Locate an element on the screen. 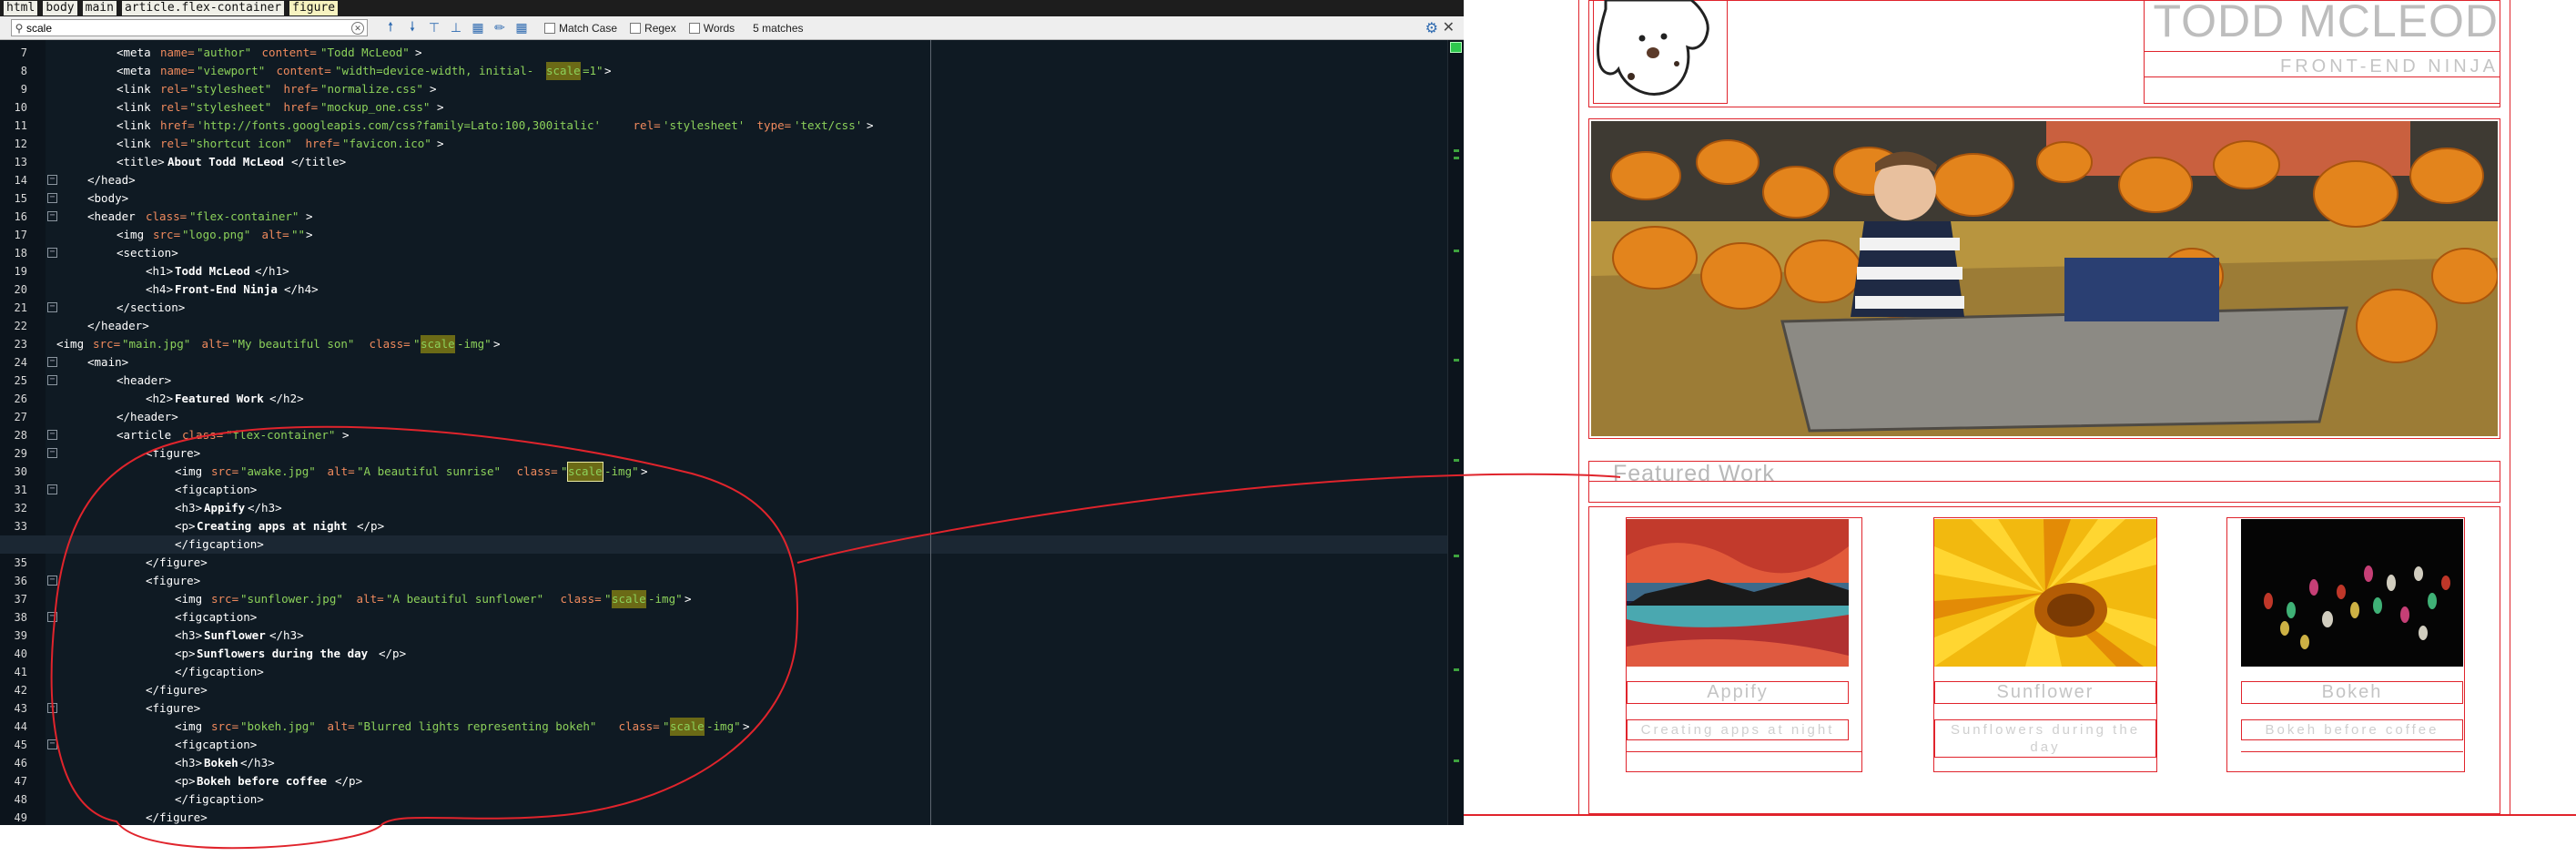 The height and width of the screenshot is (856, 2576). find-previous-icon: 🠕 is located at coordinates (390, 28).